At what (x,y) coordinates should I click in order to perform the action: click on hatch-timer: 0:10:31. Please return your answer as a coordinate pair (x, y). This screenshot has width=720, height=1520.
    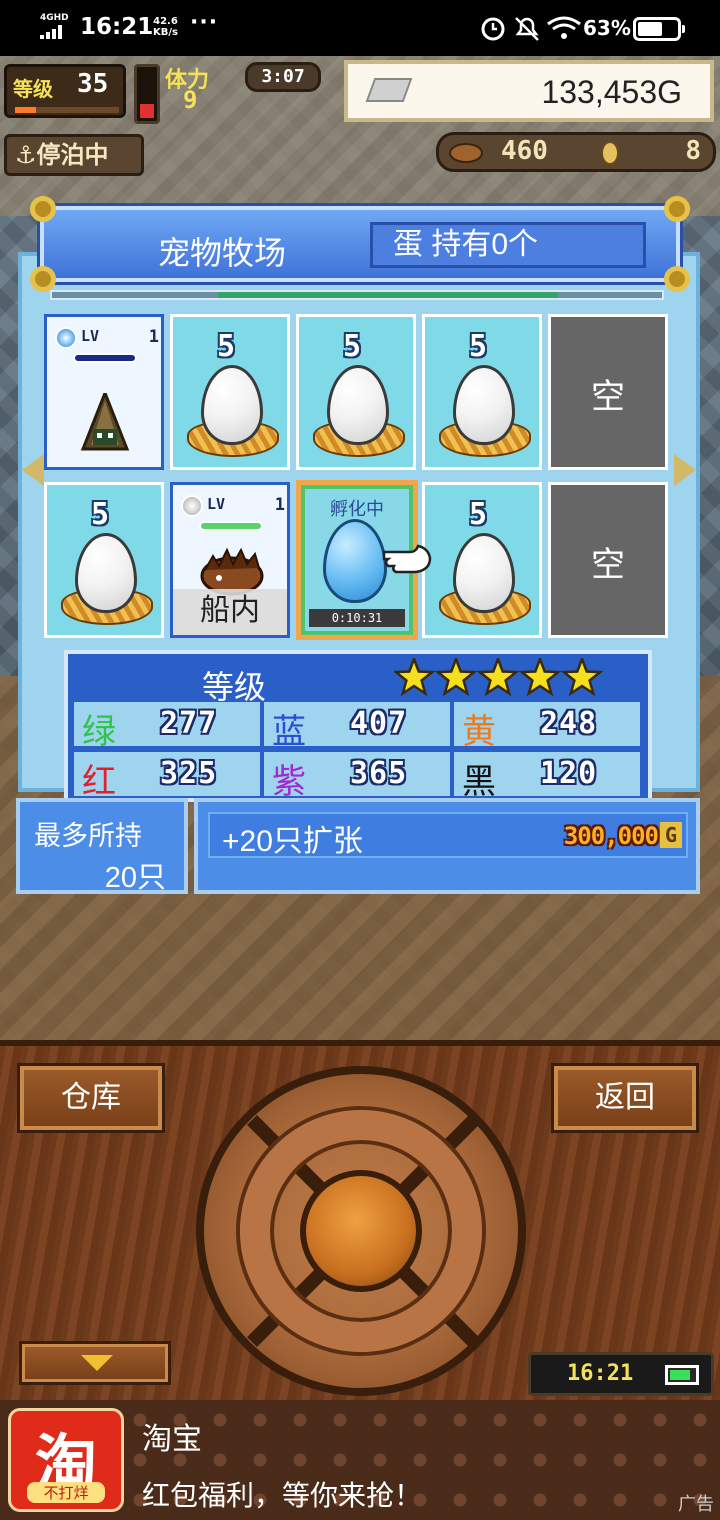
    Looking at the image, I should click on (357, 618).